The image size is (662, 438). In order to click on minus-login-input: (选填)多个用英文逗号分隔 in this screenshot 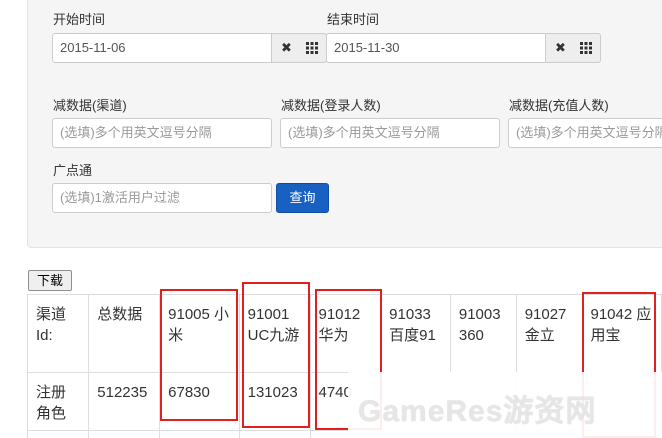, I will do `click(390, 133)`.